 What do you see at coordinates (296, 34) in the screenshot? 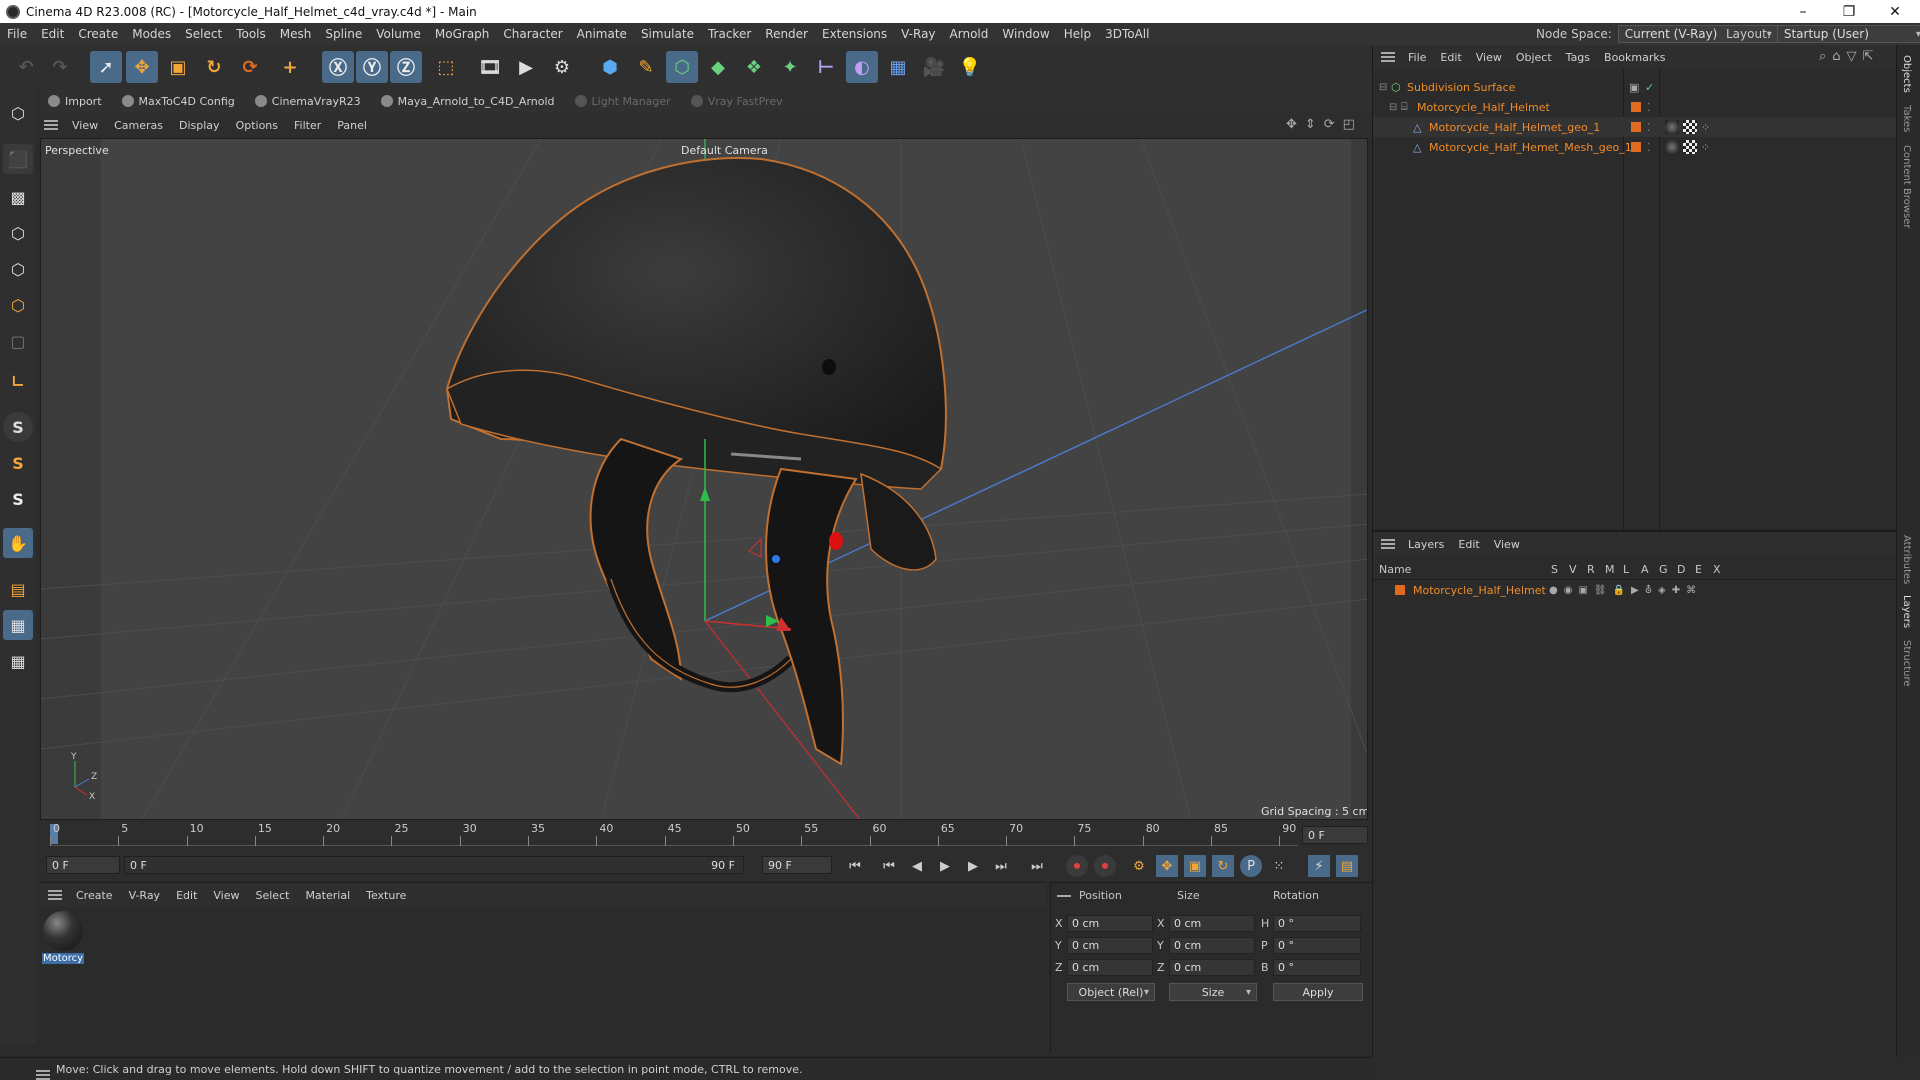
I see `menu-mesh: Mesh` at bounding box center [296, 34].